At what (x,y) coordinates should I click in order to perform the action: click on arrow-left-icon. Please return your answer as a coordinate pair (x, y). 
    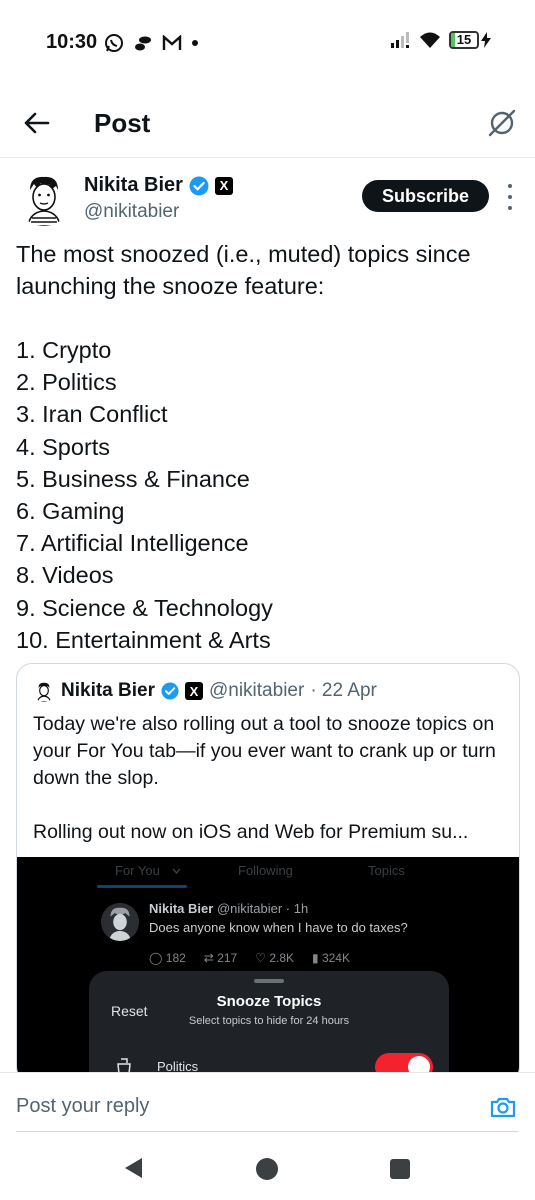
    Looking at the image, I should click on (37, 123).